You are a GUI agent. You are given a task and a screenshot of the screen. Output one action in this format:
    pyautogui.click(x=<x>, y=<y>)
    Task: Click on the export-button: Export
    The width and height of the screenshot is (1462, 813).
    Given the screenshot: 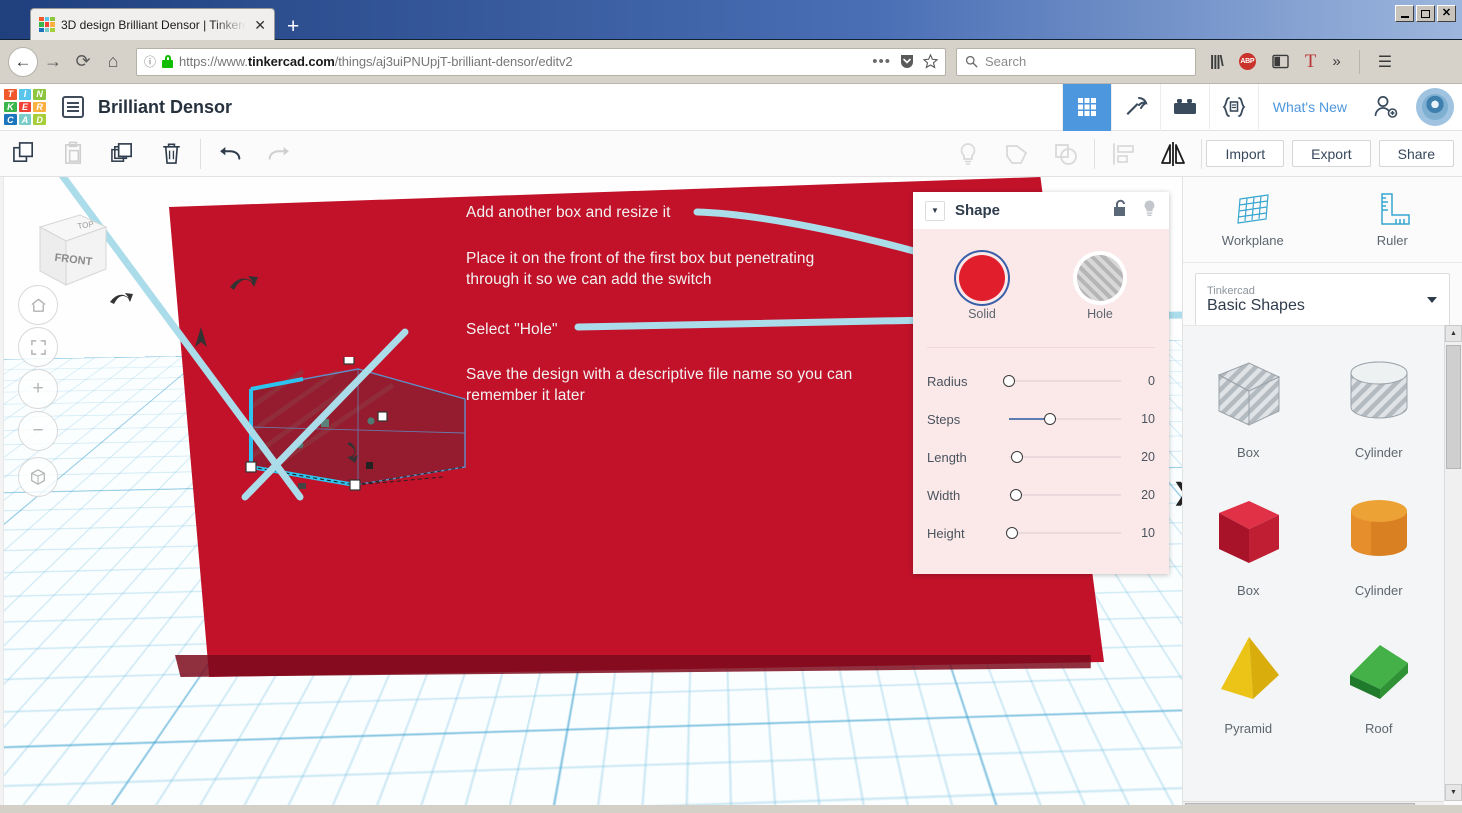 What is the action you would take?
    pyautogui.click(x=1331, y=153)
    